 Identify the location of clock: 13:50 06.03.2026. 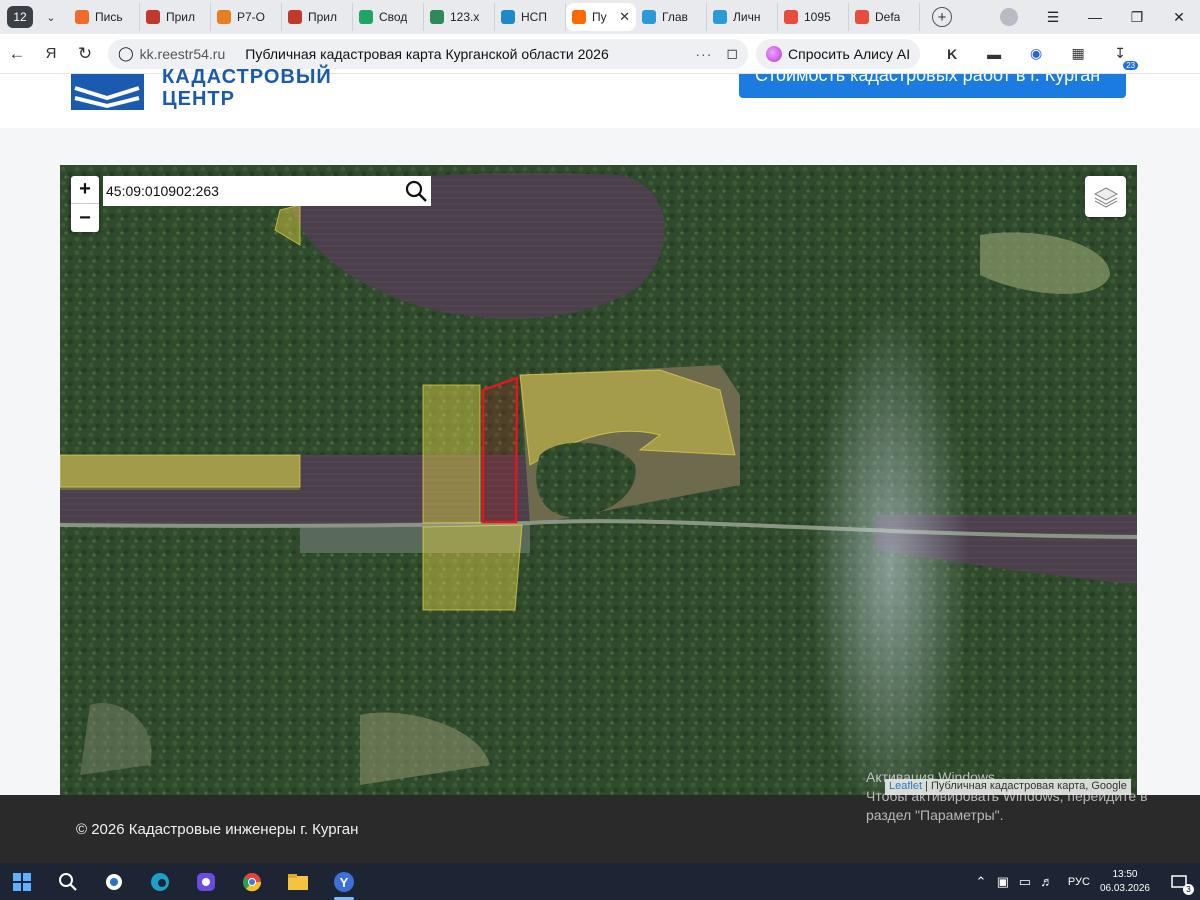
(1125, 882).